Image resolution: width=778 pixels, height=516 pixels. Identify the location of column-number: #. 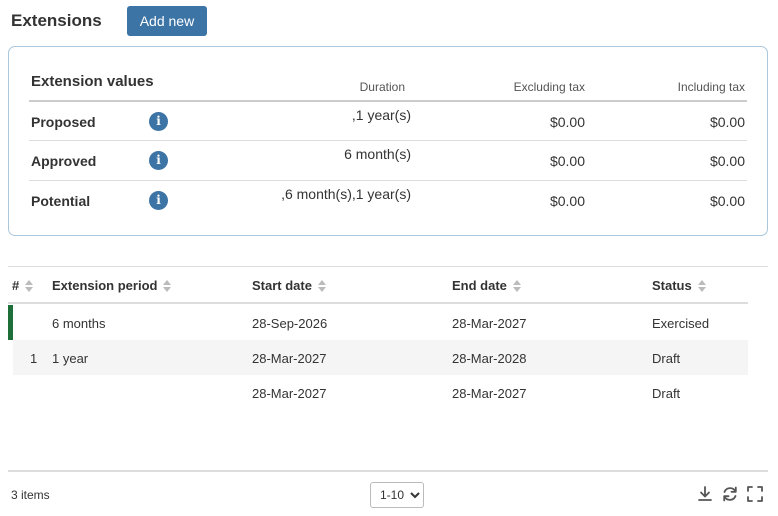
(23, 285).